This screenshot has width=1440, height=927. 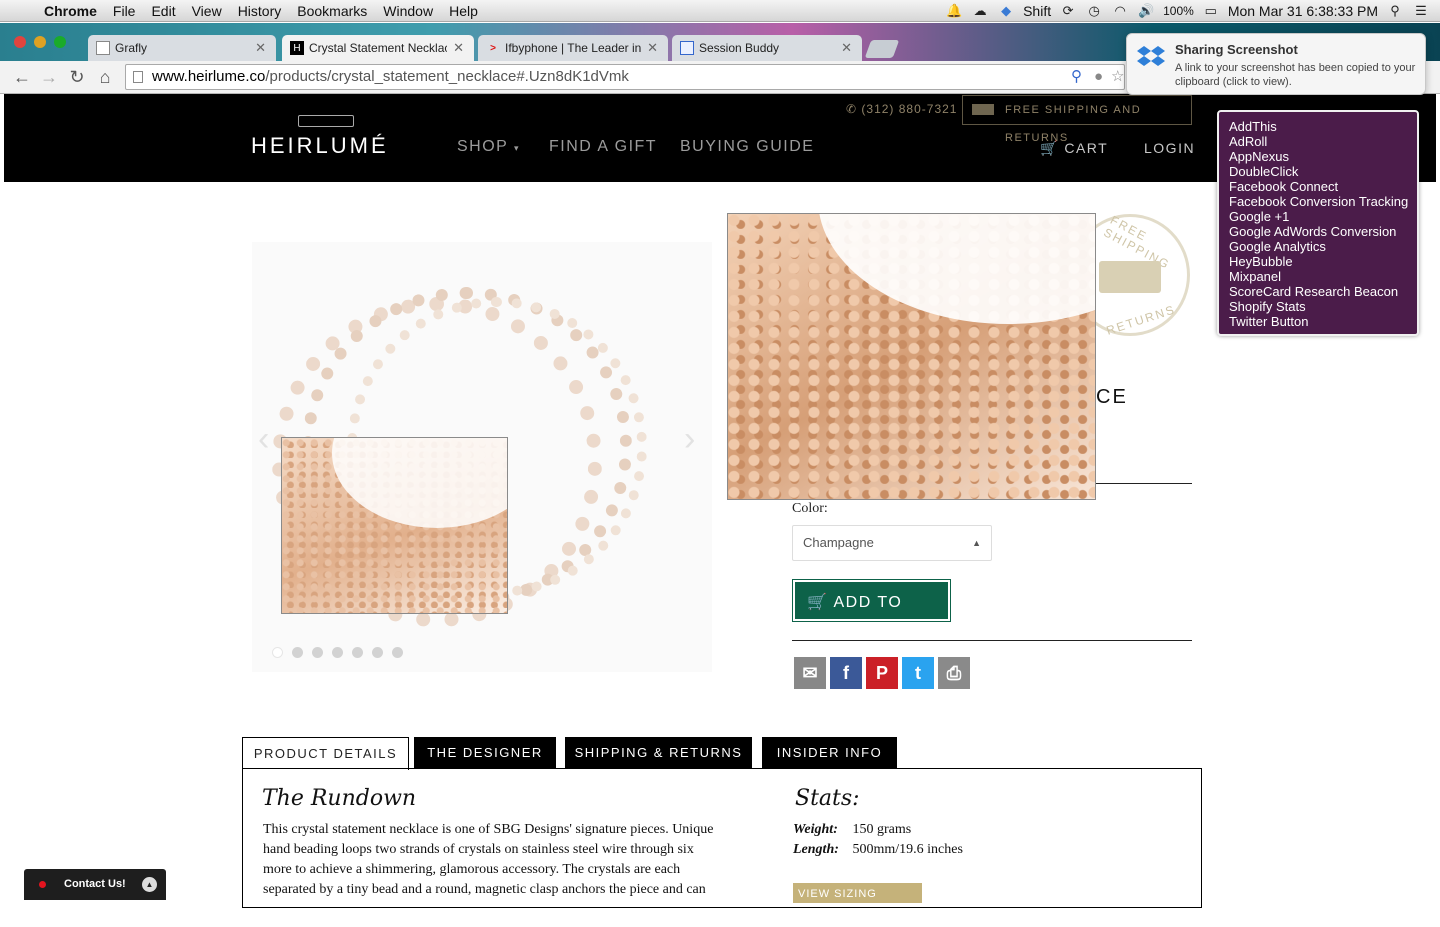 What do you see at coordinates (1261, 261) in the screenshot?
I see `tracker-item: HeyBubble` at bounding box center [1261, 261].